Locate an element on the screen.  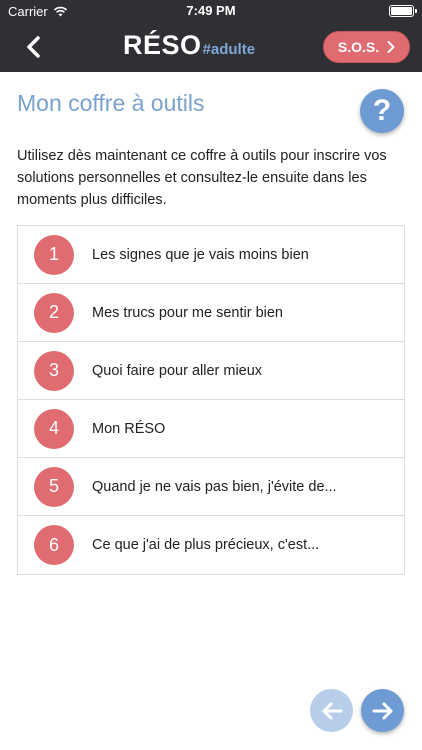
nav-bar: RÉSO #adulte S.O.S. is located at coordinates (211, 47).